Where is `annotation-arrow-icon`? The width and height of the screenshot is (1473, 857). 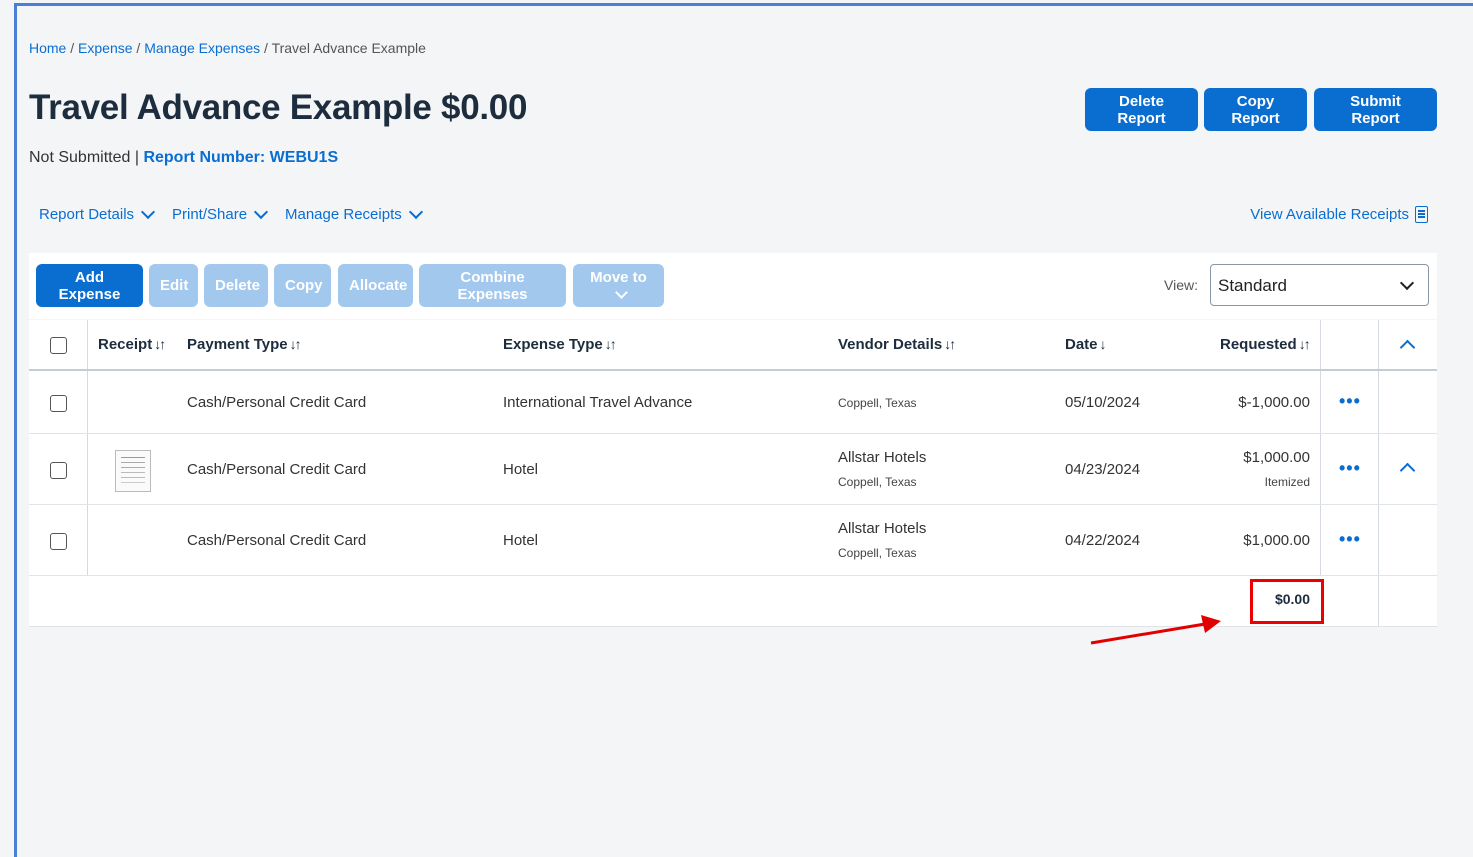 annotation-arrow-icon is located at coordinates (1155, 630).